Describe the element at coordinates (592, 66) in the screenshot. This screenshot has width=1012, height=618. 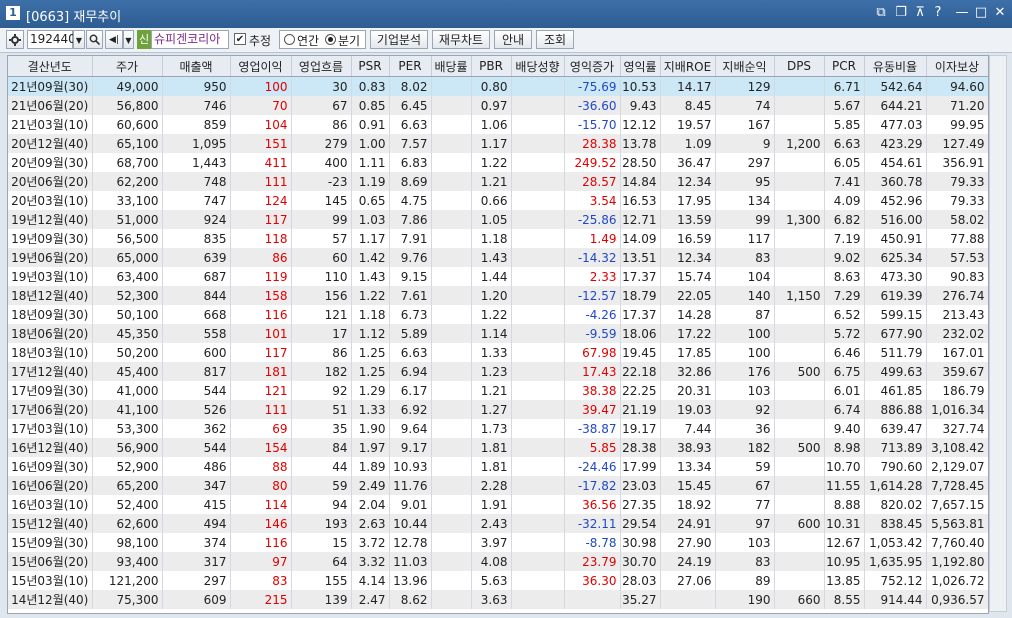
I see `column-header: 영익증가` at that location.